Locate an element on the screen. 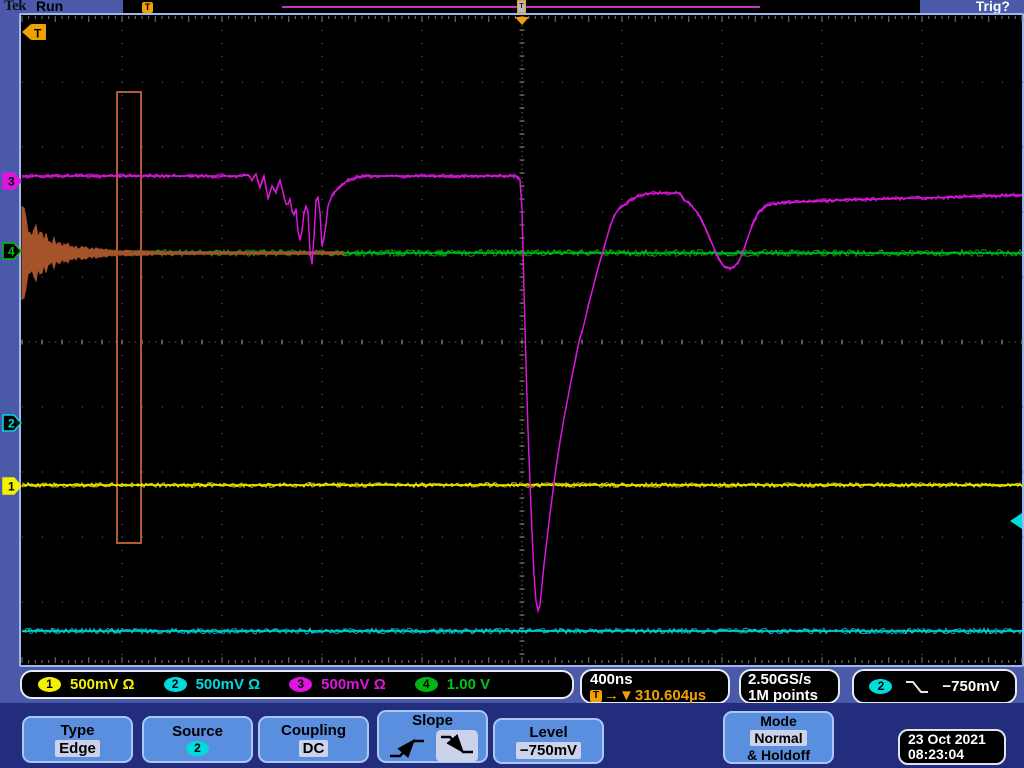  trigger-readout-box: 2 −750mV is located at coordinates (934, 686).